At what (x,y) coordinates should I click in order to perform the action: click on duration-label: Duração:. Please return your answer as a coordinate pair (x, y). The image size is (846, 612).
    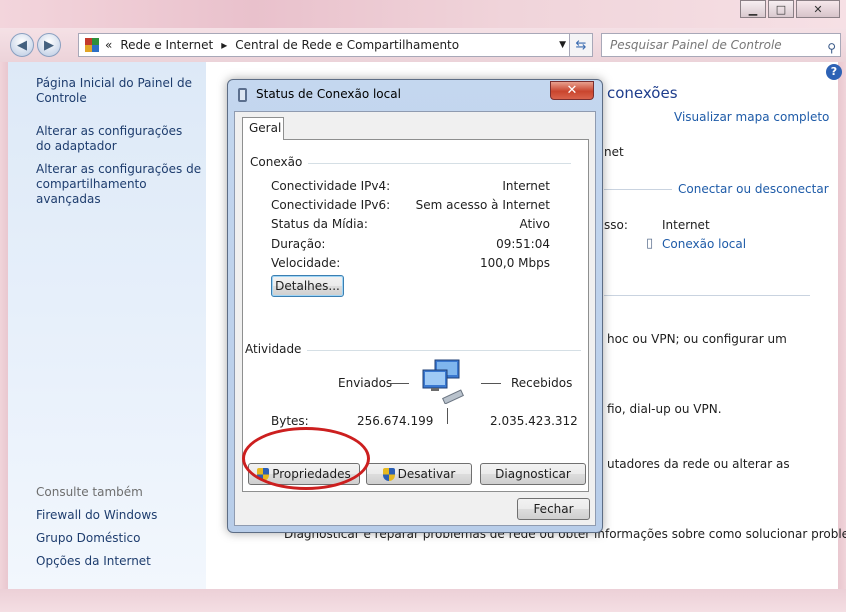
    Looking at the image, I should click on (298, 244).